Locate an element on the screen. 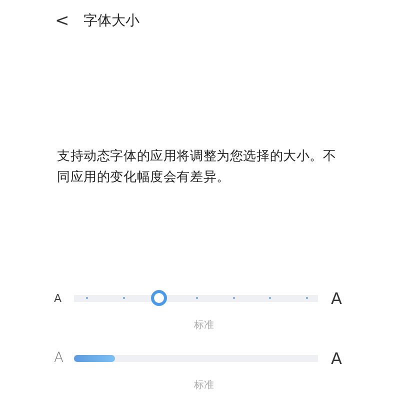  description-text: 支持动态字体的应用将调整为您选择的大小。不同应用的变化幅度会有差异。 is located at coordinates (197, 167).